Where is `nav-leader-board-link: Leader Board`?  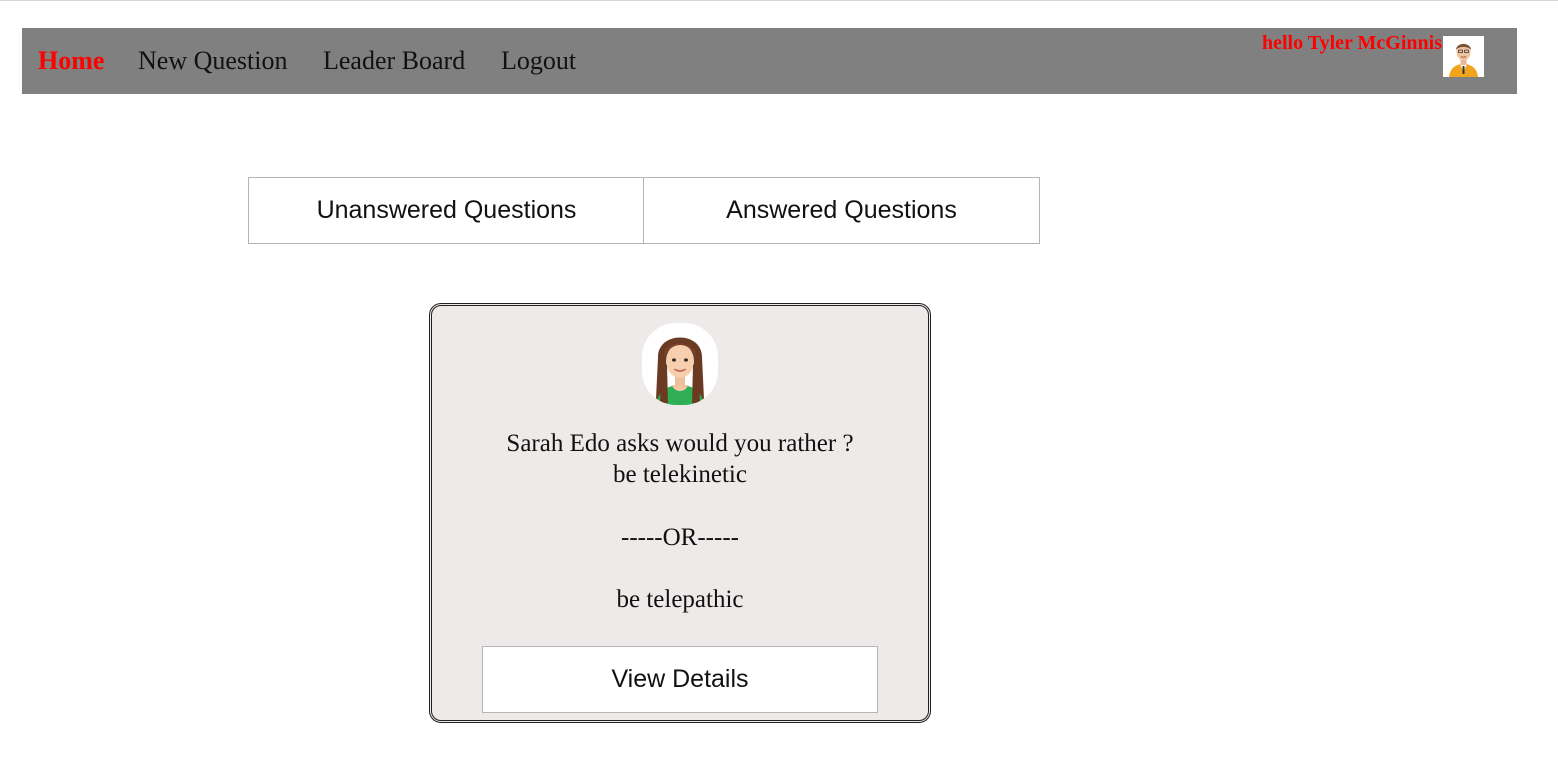
nav-leader-board-link: Leader Board is located at coordinates (394, 61).